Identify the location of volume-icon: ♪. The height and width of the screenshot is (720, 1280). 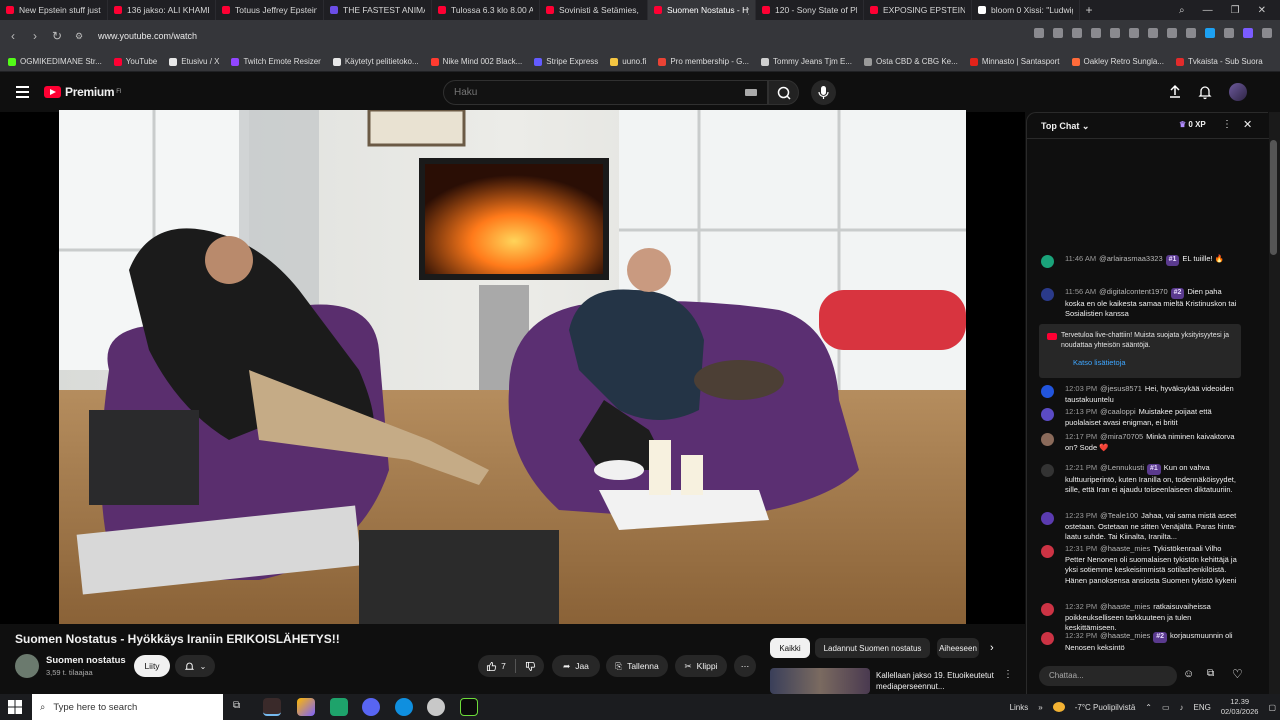
(1182, 707).